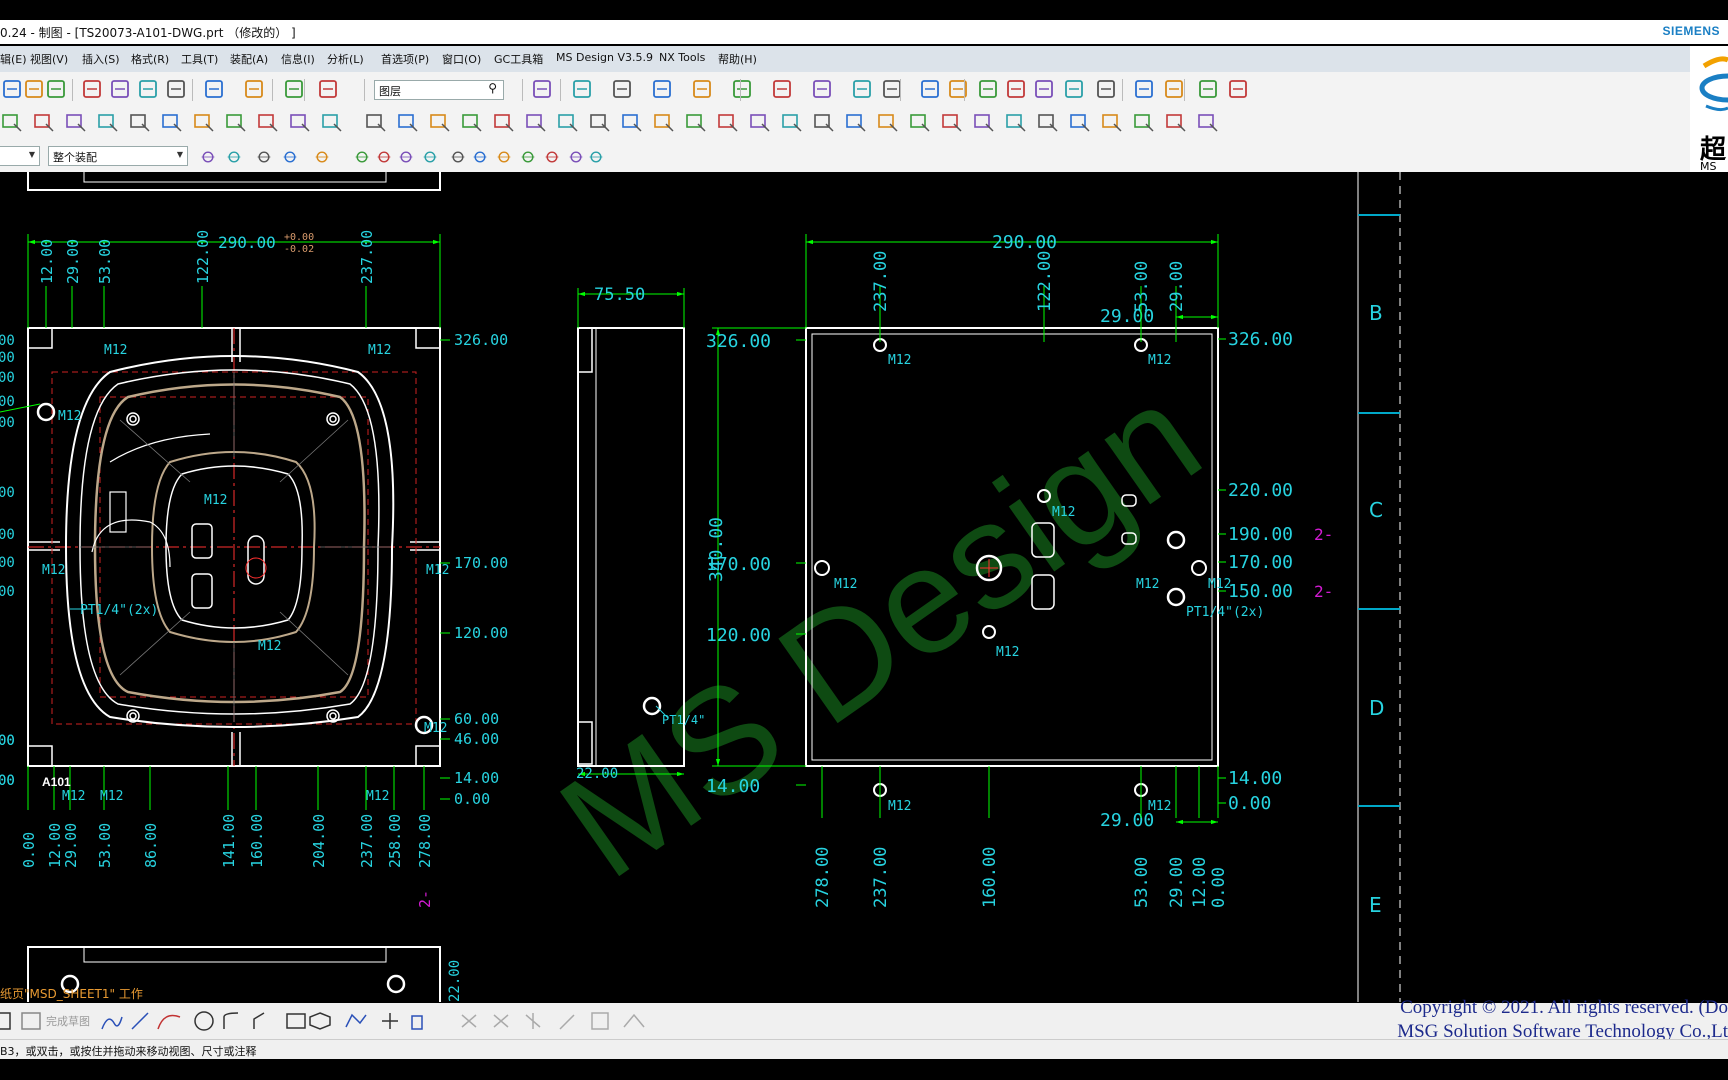 This screenshot has width=1728, height=1080. What do you see at coordinates (34, 89) in the screenshot?
I see `open-icon` at bounding box center [34, 89].